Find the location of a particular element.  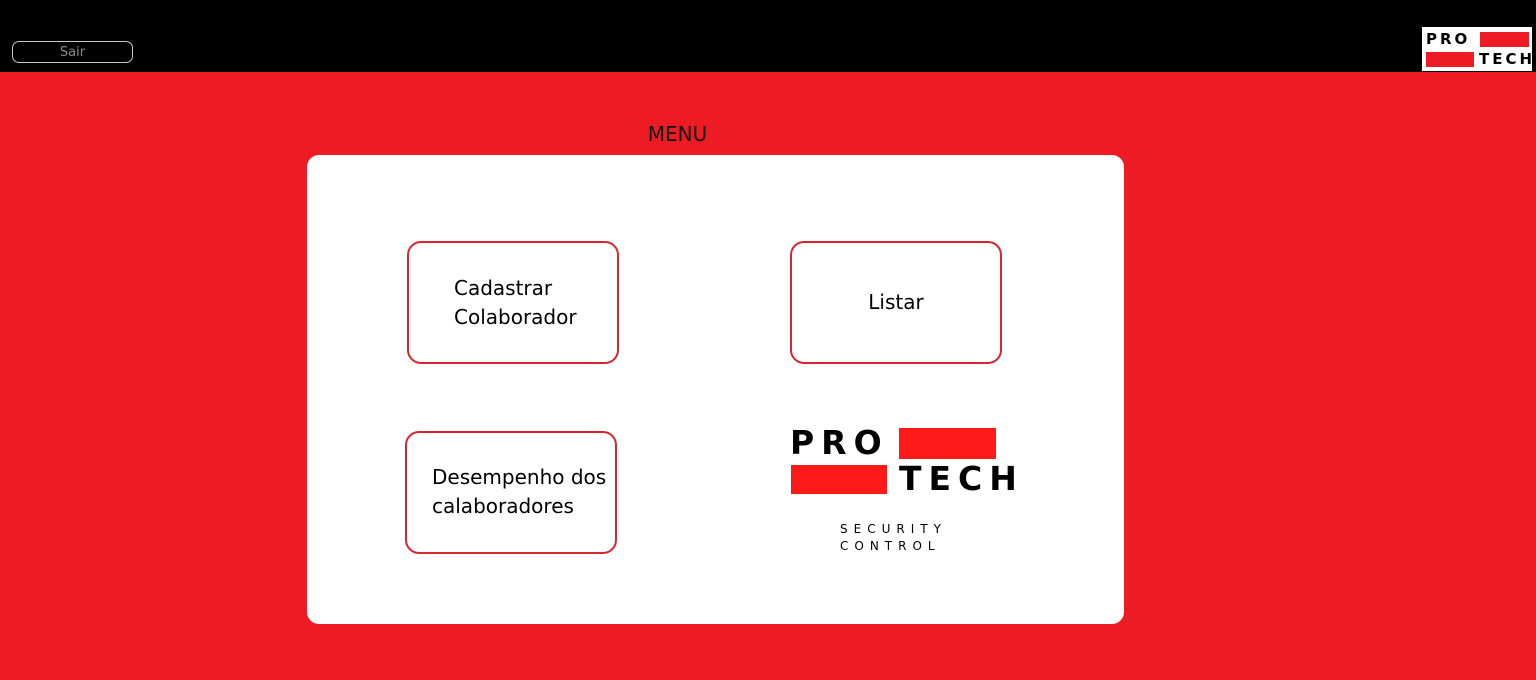

brand-word-top: PRO is located at coordinates (839, 442).